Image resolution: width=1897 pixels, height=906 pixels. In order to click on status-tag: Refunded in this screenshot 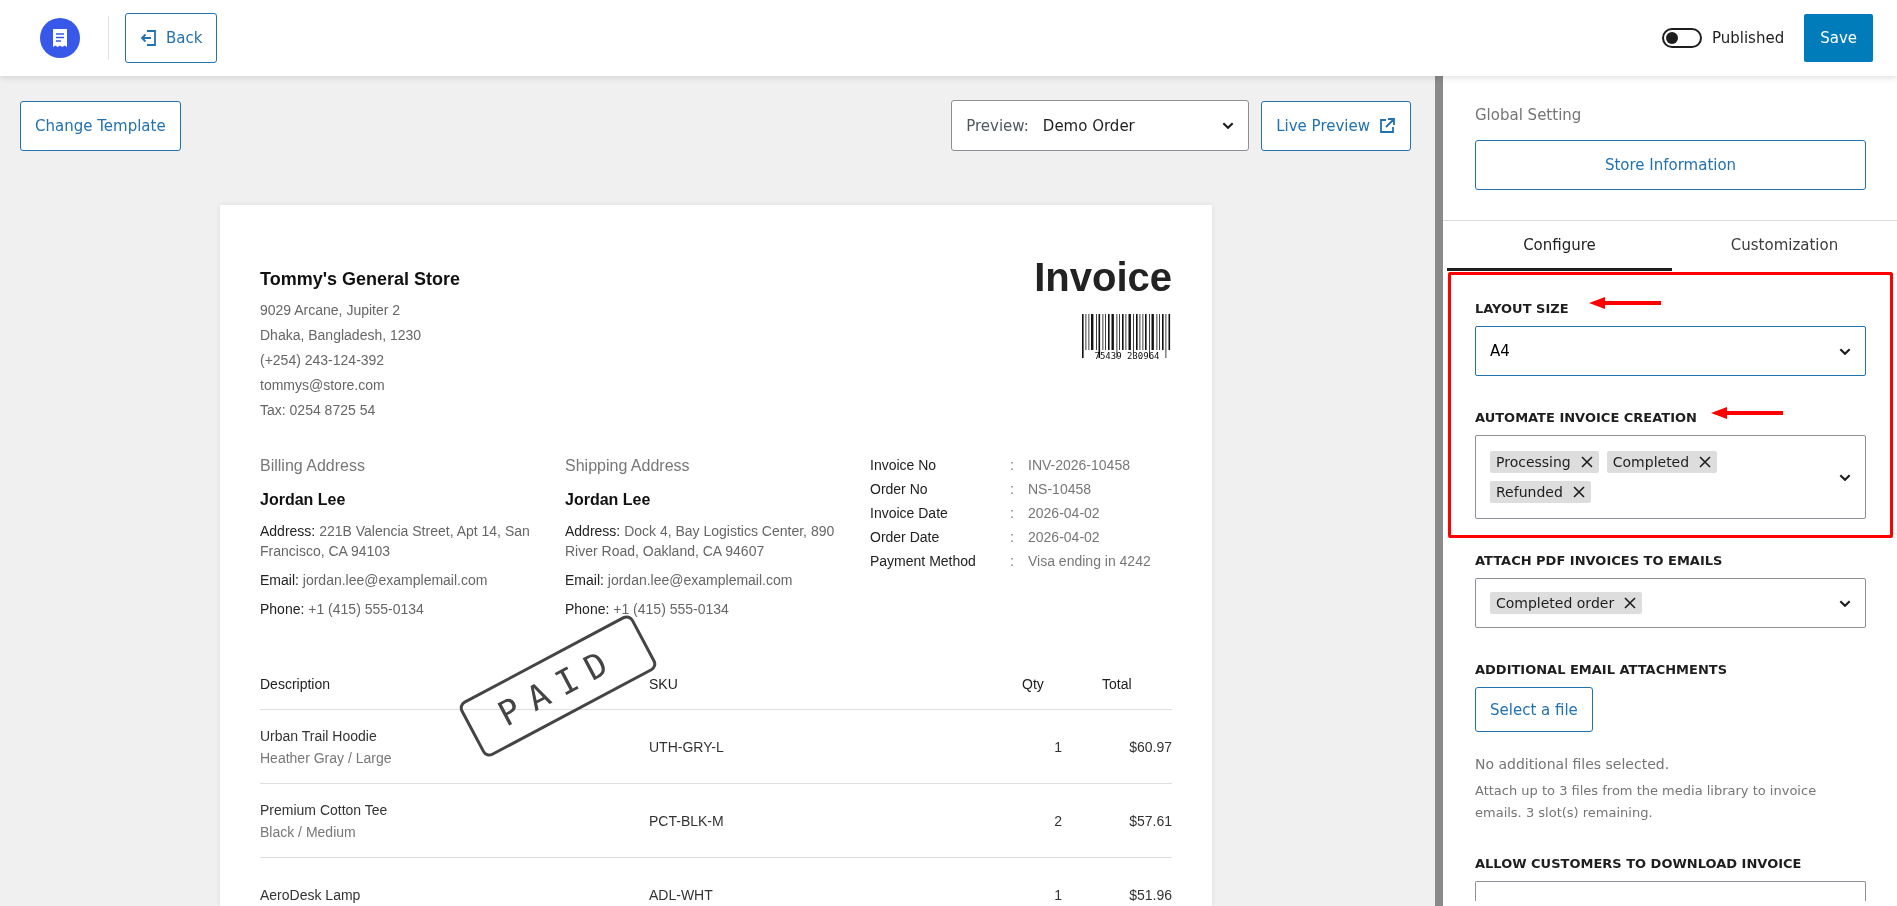, I will do `click(1540, 492)`.